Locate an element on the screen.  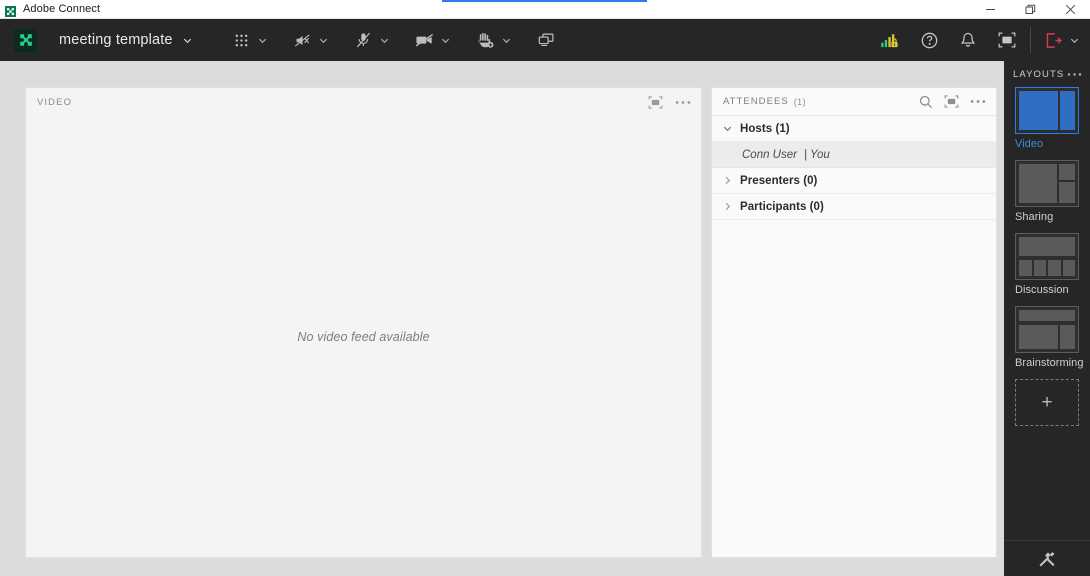
layout-item-brainstorming: Brainstorming is located at coordinates (1047, 337).